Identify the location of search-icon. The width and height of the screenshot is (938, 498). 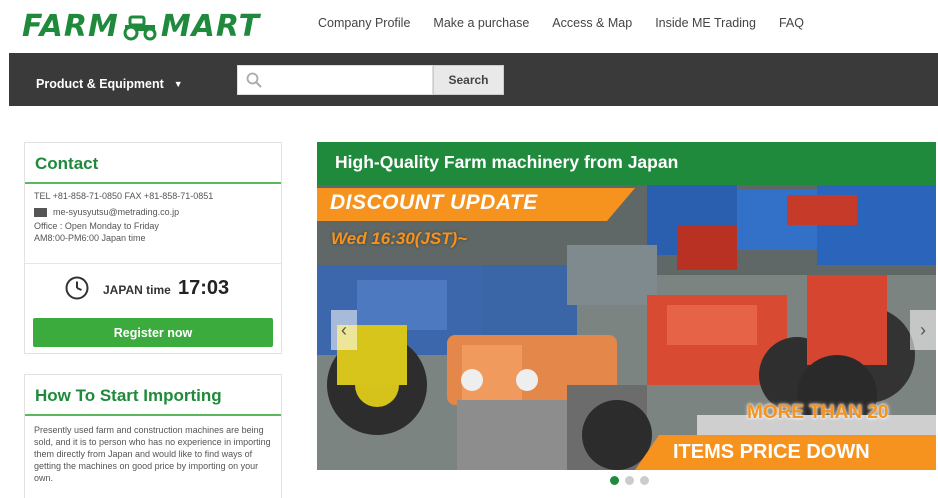
(254, 80).